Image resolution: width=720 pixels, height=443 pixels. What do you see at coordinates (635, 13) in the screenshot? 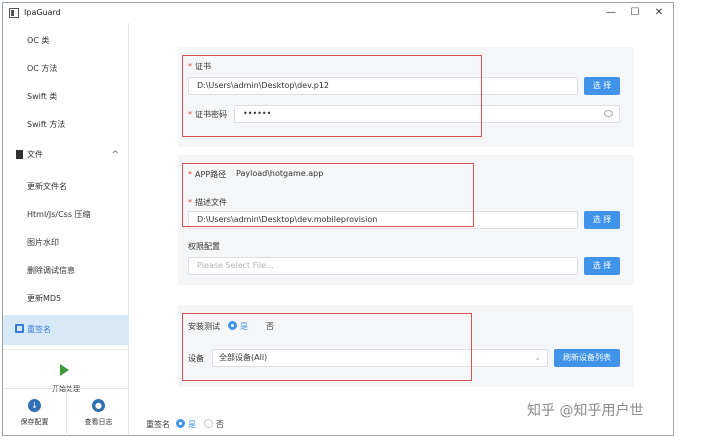
I see `maximize-button: ☐` at bounding box center [635, 13].